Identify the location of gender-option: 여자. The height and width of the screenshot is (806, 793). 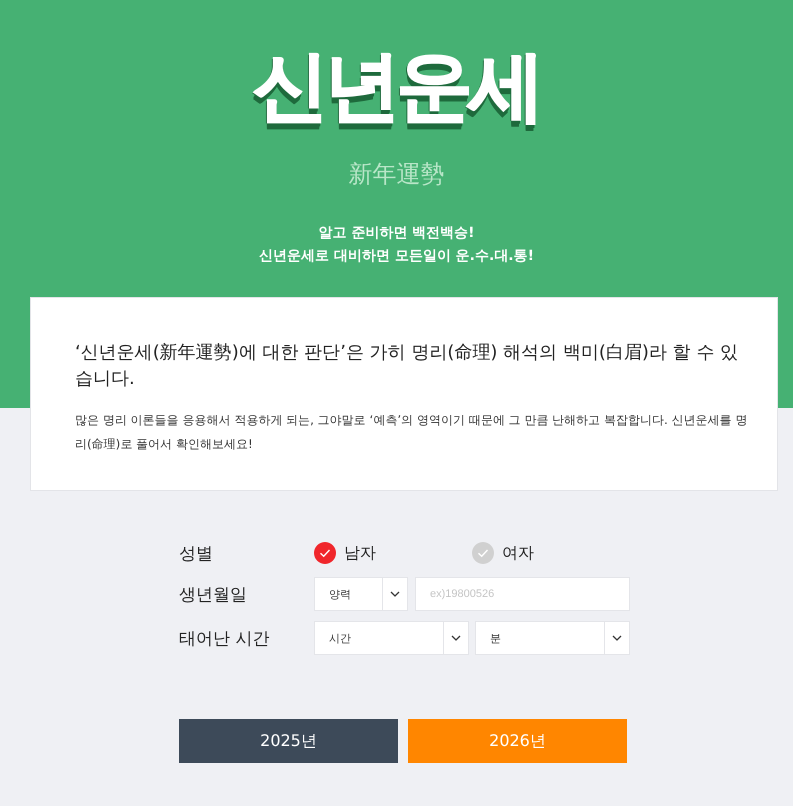
(551, 553).